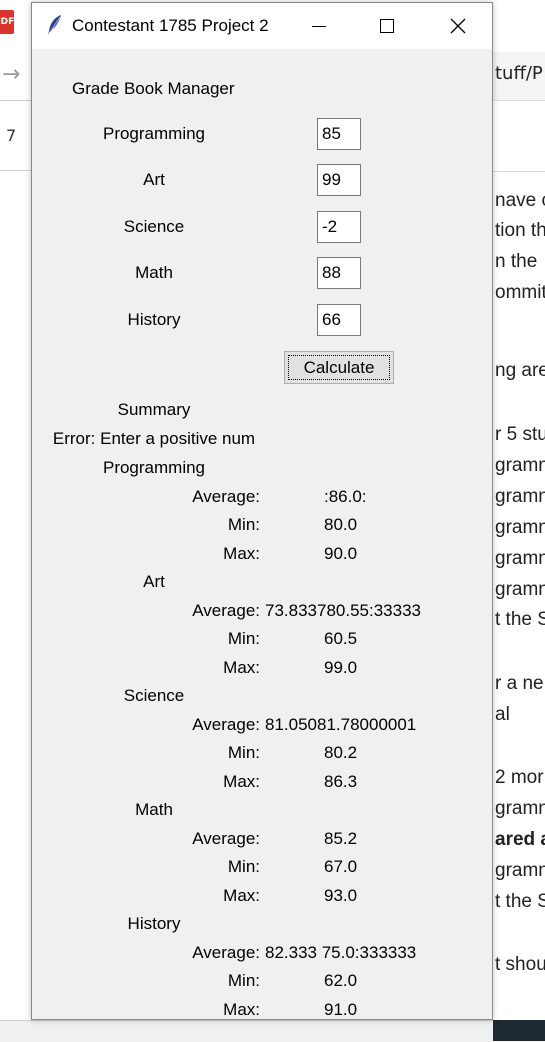 The height and width of the screenshot is (1042, 545). What do you see at coordinates (339, 227) in the screenshot?
I see `science-grade-input: -2` at bounding box center [339, 227].